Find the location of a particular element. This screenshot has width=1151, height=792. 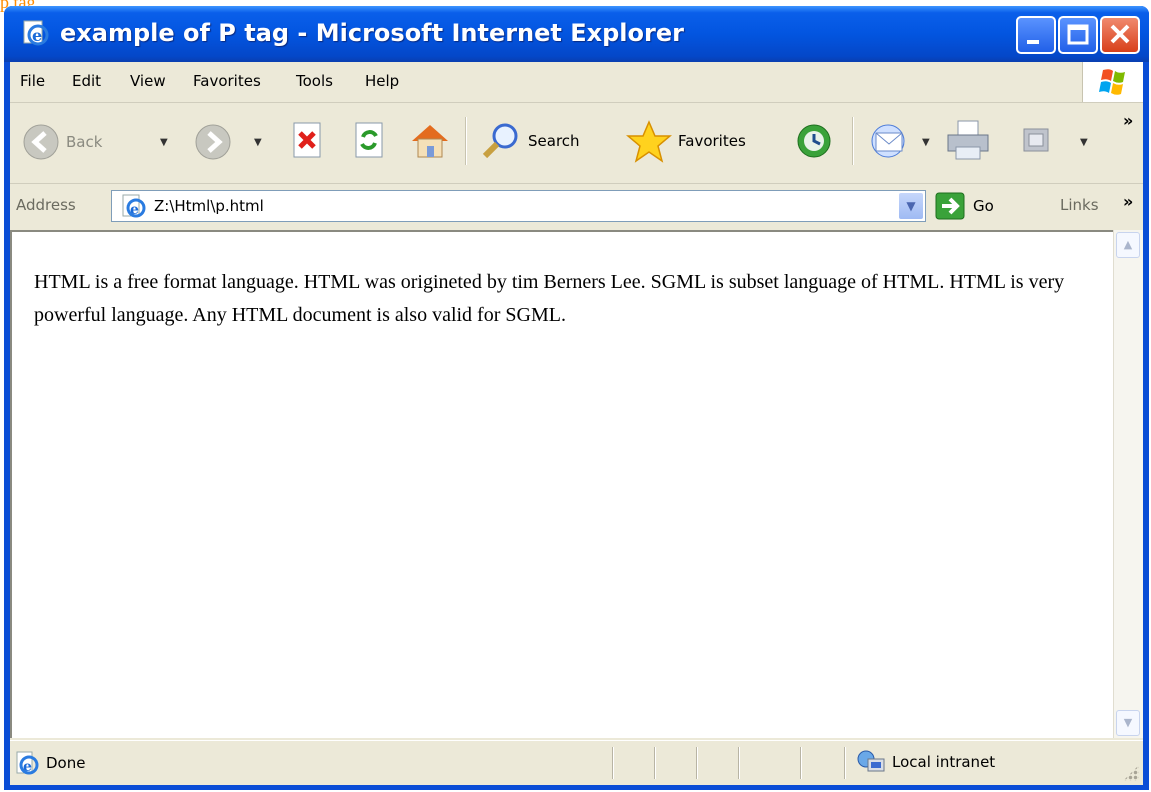

scroll-down-icon: ▼ is located at coordinates (1128, 723).